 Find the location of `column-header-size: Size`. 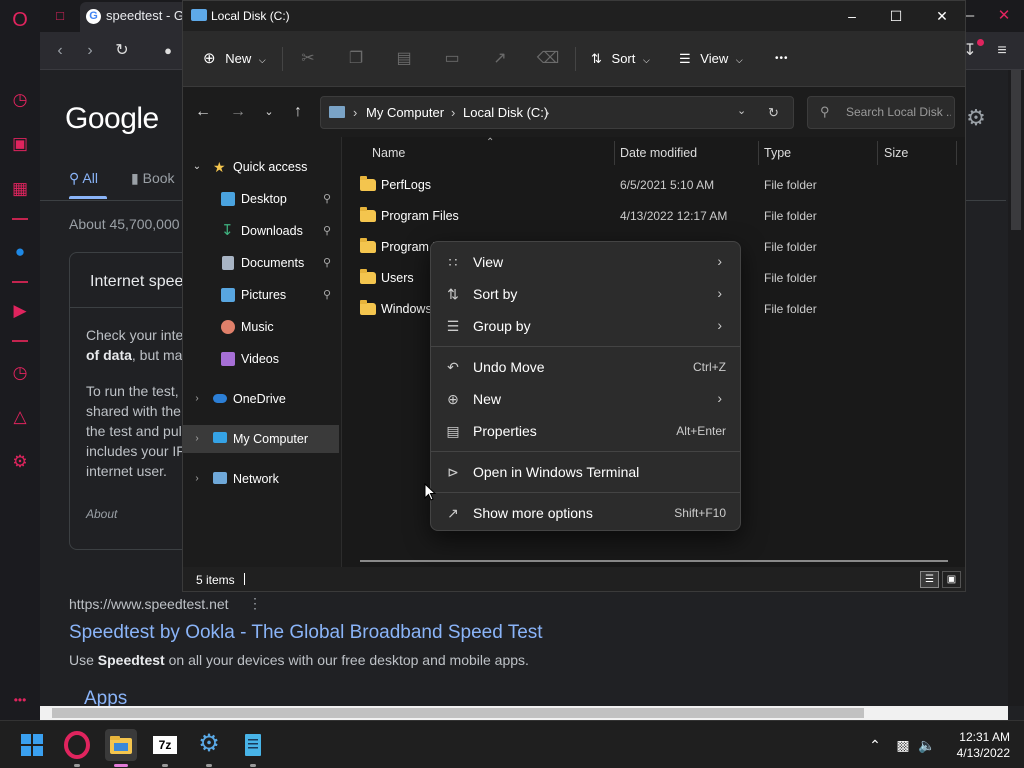

column-header-size: Size is located at coordinates (896, 153).